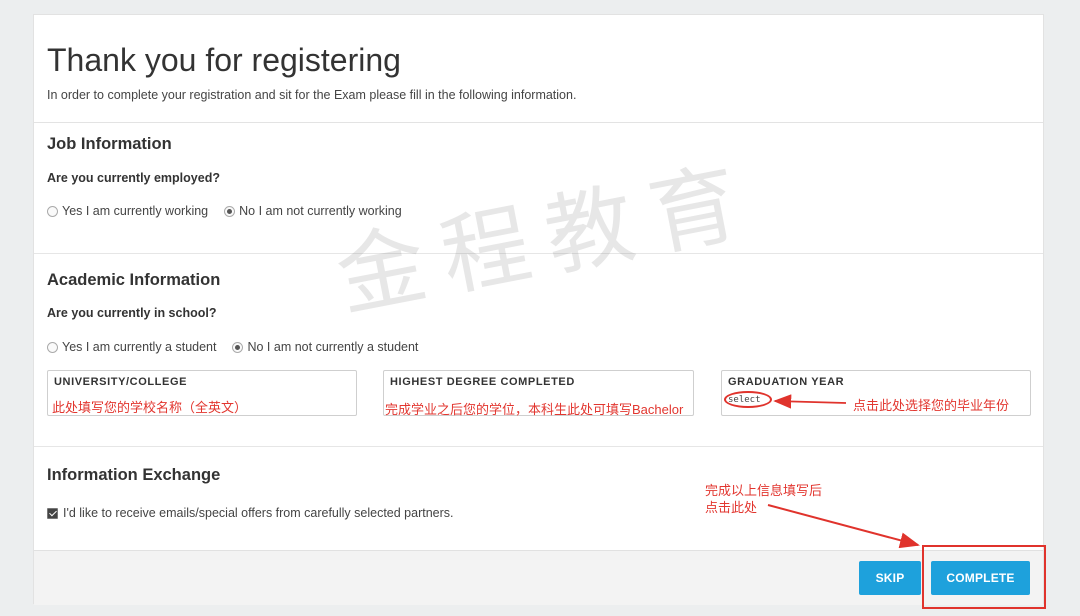 Image resolution: width=1080 pixels, height=616 pixels. What do you see at coordinates (731, 507) in the screenshot?
I see `annotation-line-2: 点击此处` at bounding box center [731, 507].